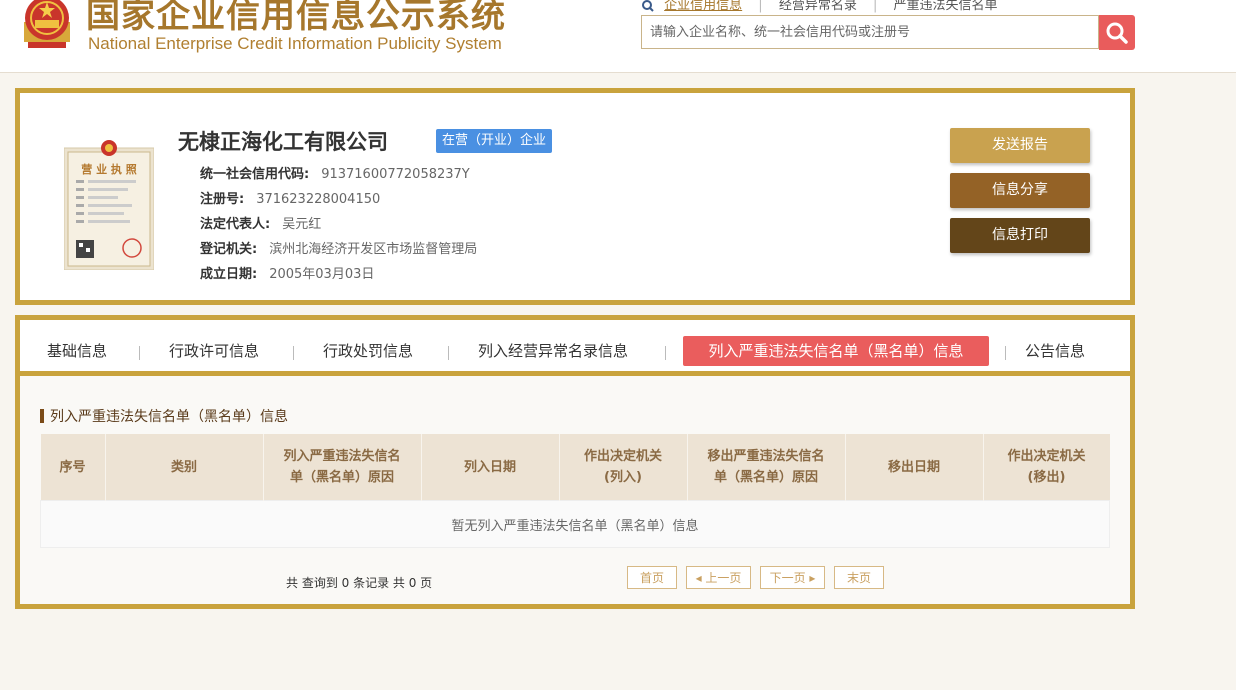 The image size is (1236, 690). What do you see at coordinates (395, 174) in the screenshot?
I see `info-value: 91371600772058237Y` at bounding box center [395, 174].